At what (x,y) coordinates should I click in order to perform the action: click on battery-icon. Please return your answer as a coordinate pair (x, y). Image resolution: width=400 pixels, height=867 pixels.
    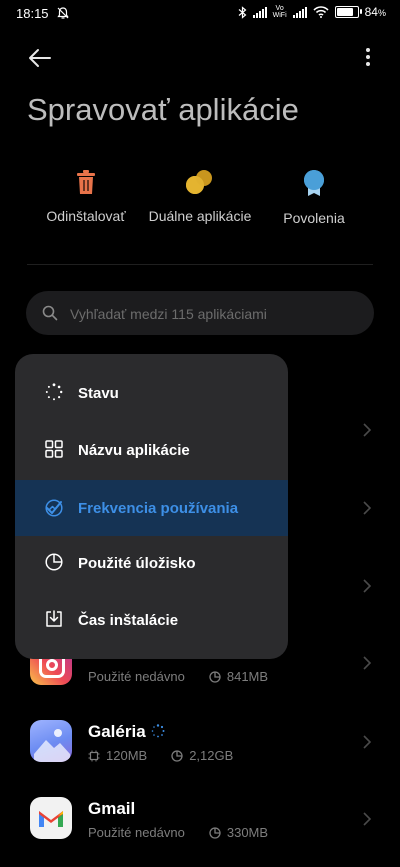
    Looking at the image, I should click on (348, 12).